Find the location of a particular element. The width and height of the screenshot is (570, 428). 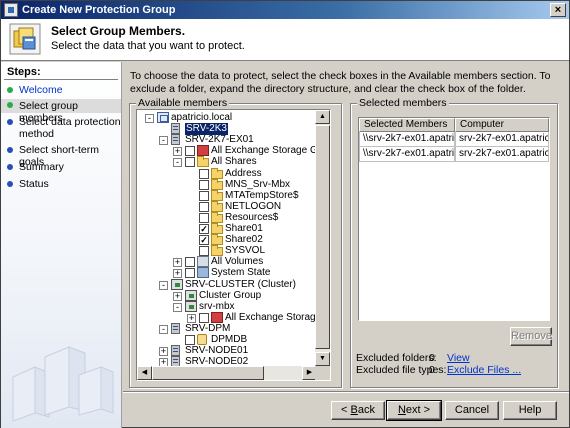

step-select-group-members: Select group members is located at coordinates (61, 111).